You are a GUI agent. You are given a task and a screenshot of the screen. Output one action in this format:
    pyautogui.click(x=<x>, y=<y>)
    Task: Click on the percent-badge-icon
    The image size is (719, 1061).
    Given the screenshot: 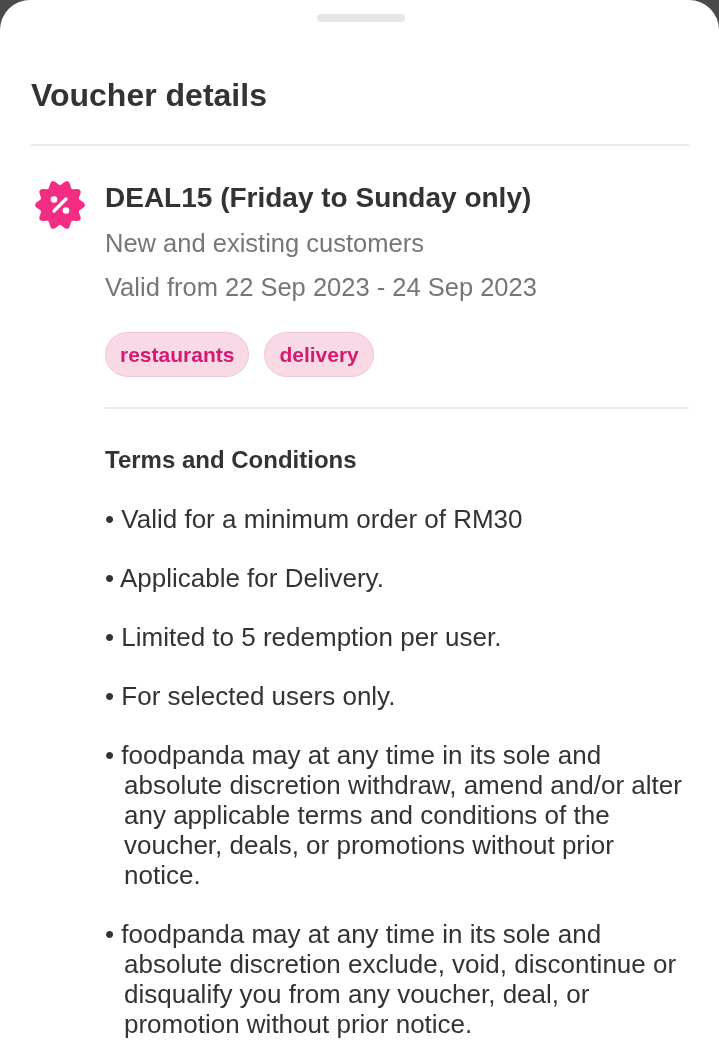 What is the action you would take?
    pyautogui.click(x=60, y=205)
    